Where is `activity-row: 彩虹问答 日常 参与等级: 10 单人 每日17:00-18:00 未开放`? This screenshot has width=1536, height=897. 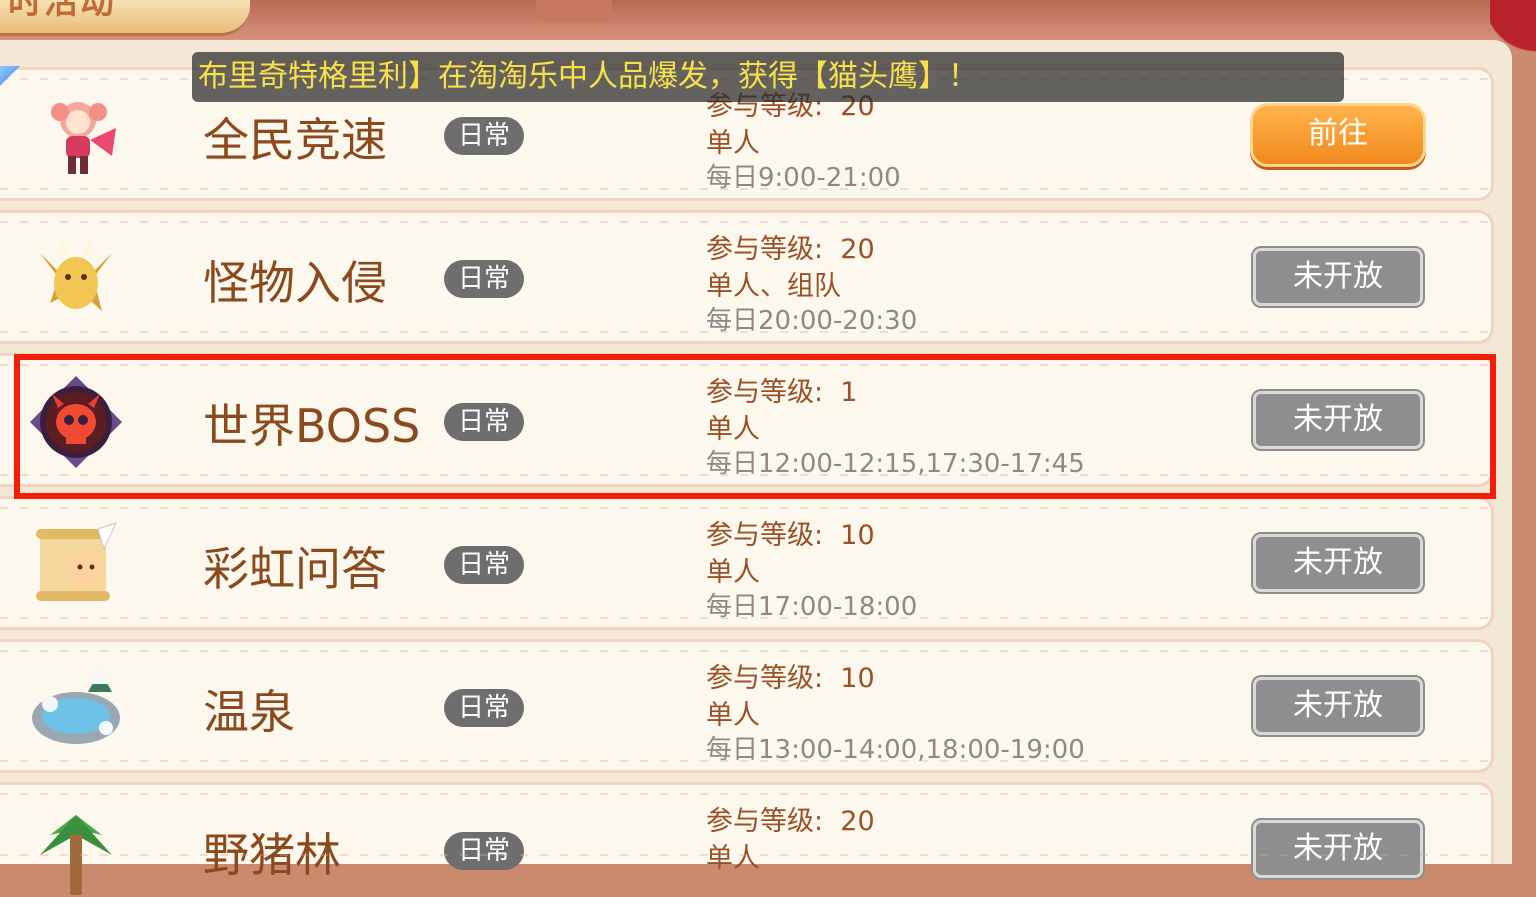
activity-row: 彩虹问答 日常 参与等级: 10 单人 每日17:00-18:00 未开放 is located at coordinates (747, 563).